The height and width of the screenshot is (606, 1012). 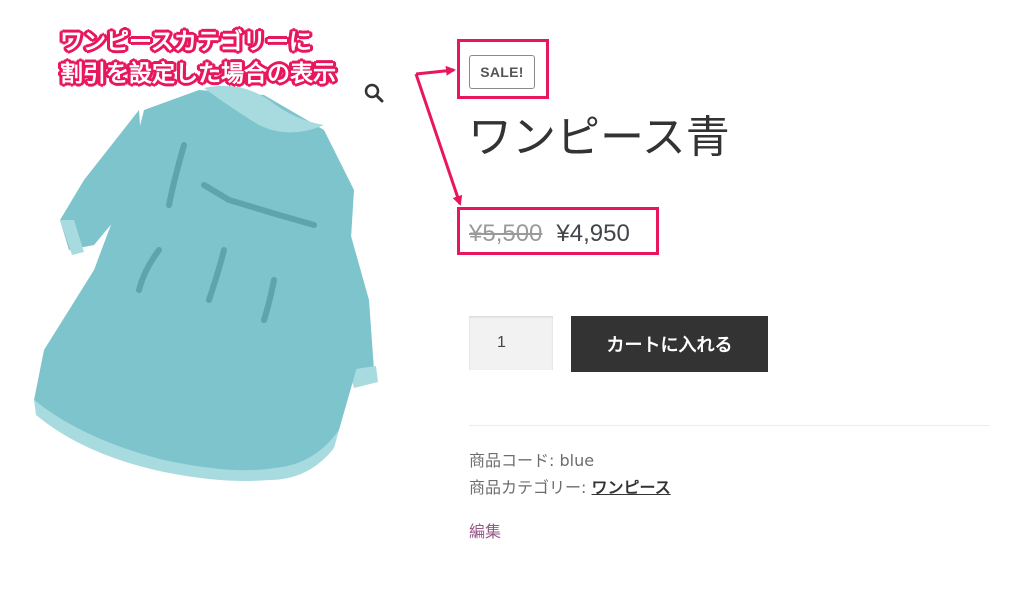 What do you see at coordinates (503, 69) in the screenshot?
I see `sale-highlight-box` at bounding box center [503, 69].